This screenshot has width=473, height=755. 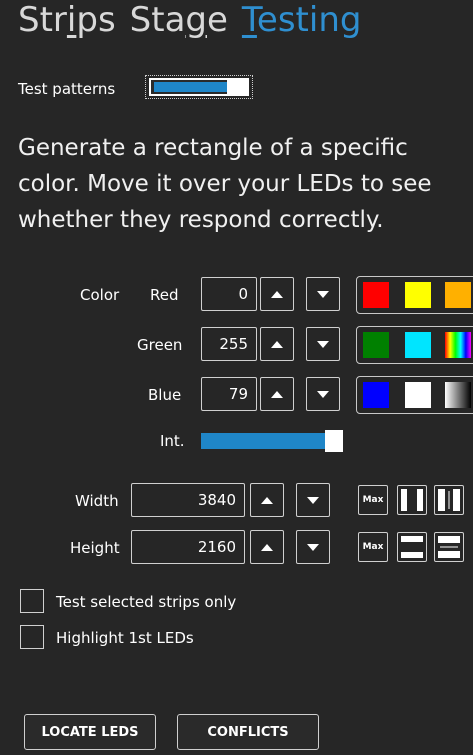 I want to click on orange-swatch, so click(x=458, y=295).